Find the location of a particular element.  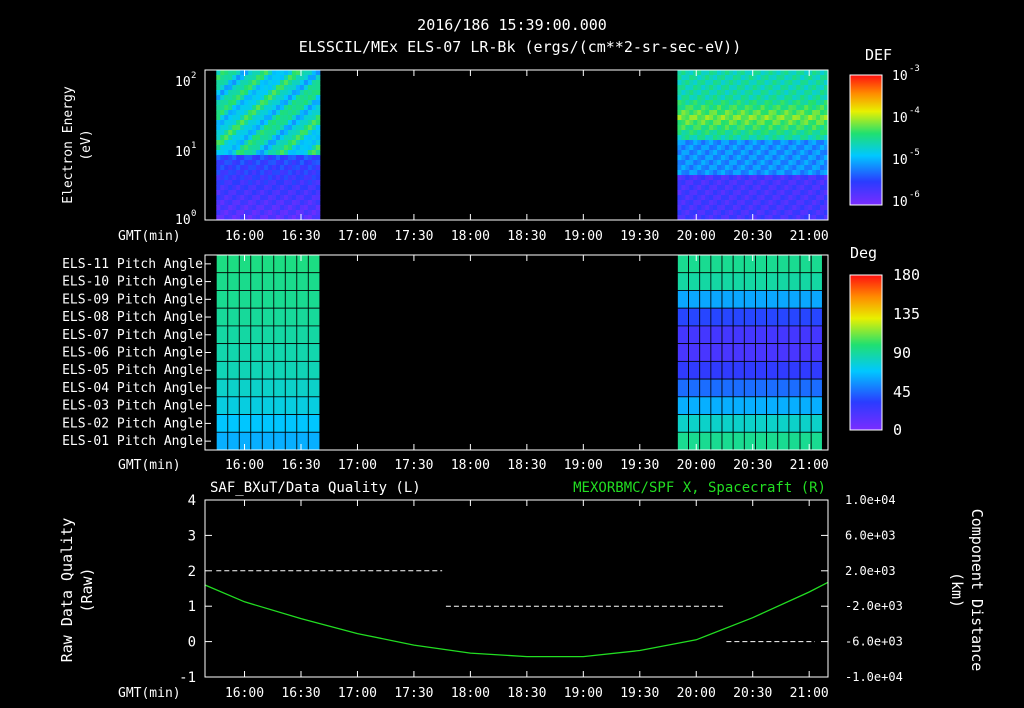

deg-tick: 90 is located at coordinates (902, 353).